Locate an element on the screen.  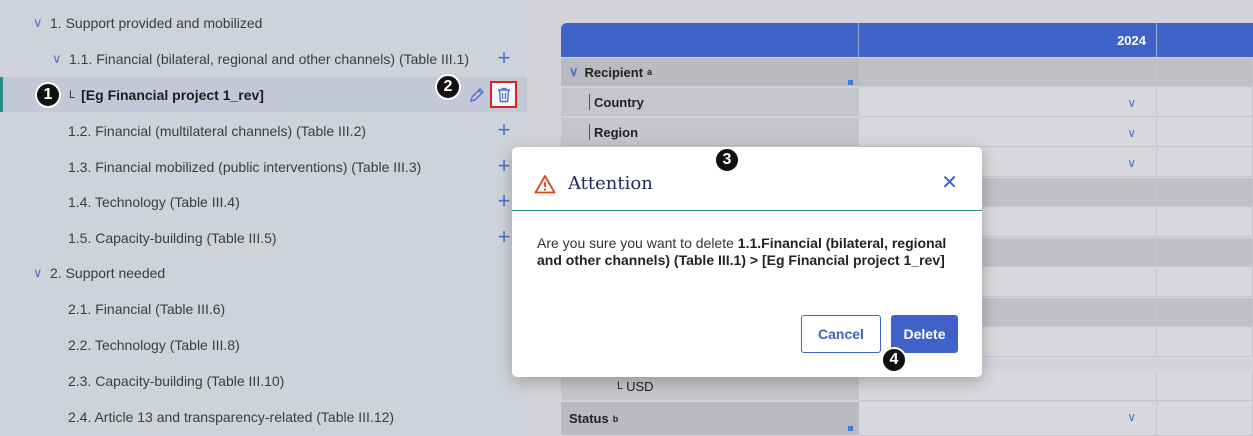
trash-icon is located at coordinates (503, 95).